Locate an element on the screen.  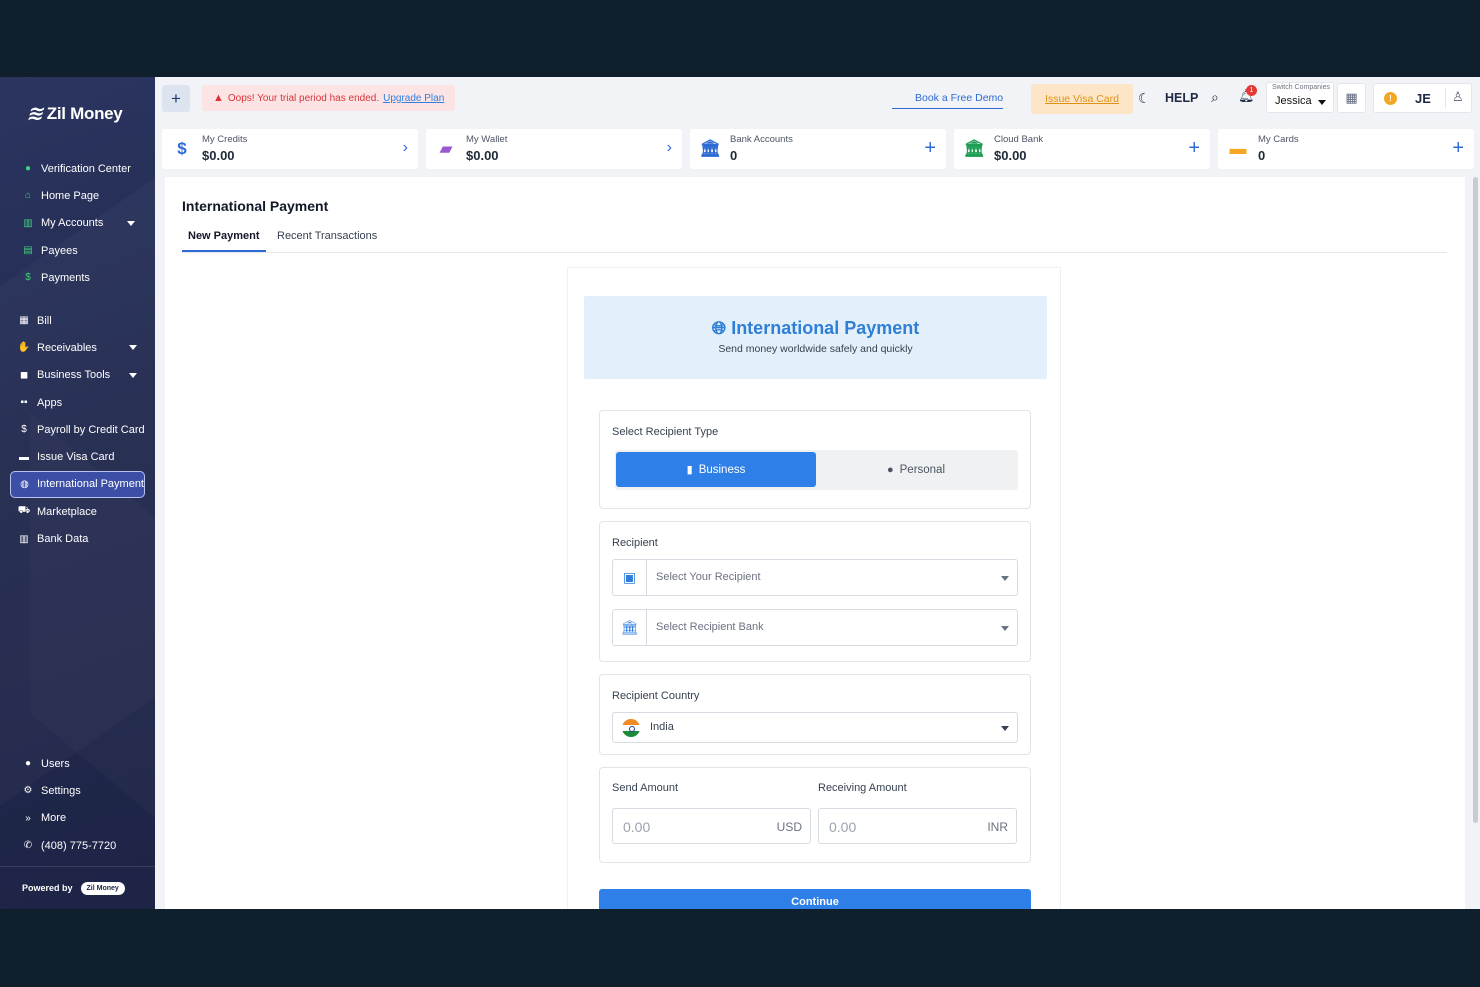
switch-company-select: Switch Companies Jessica is located at coordinates (1300, 97).